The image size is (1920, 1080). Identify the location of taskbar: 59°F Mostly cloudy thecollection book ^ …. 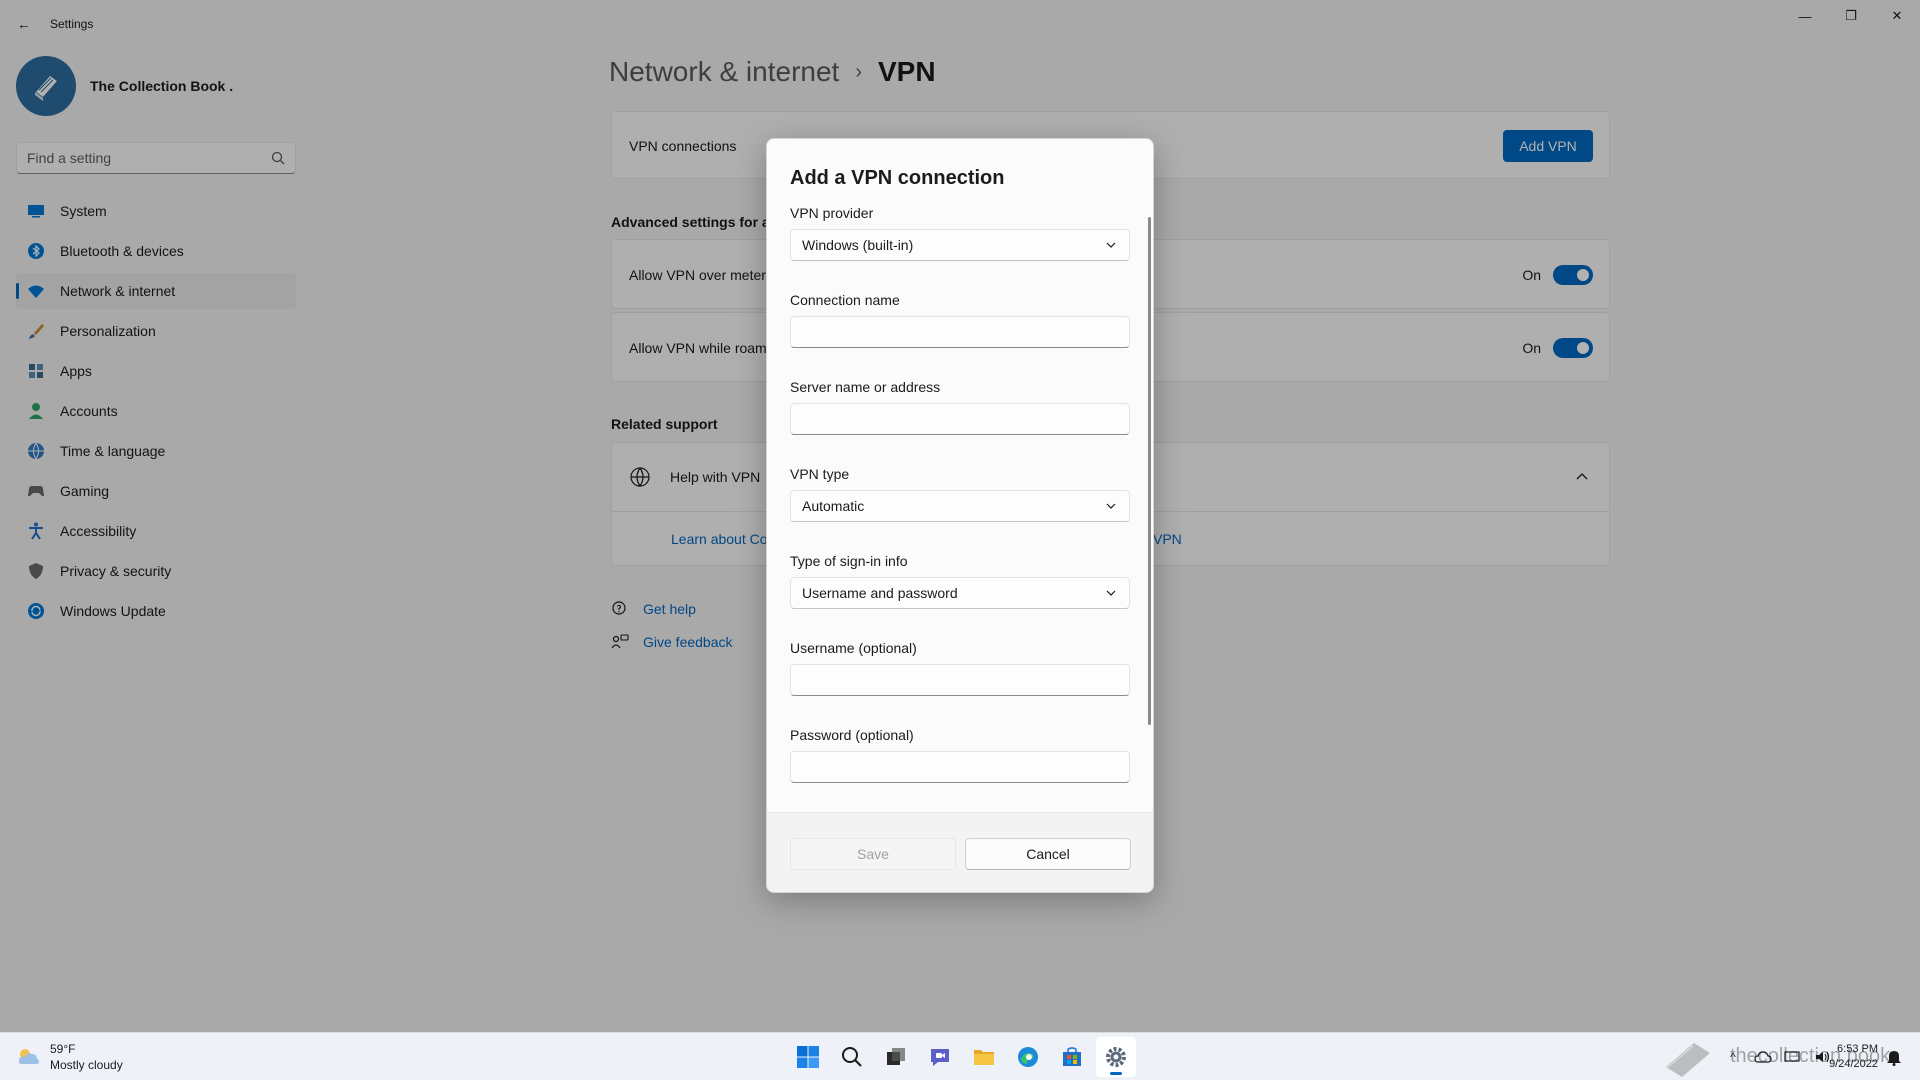
(960, 1056).